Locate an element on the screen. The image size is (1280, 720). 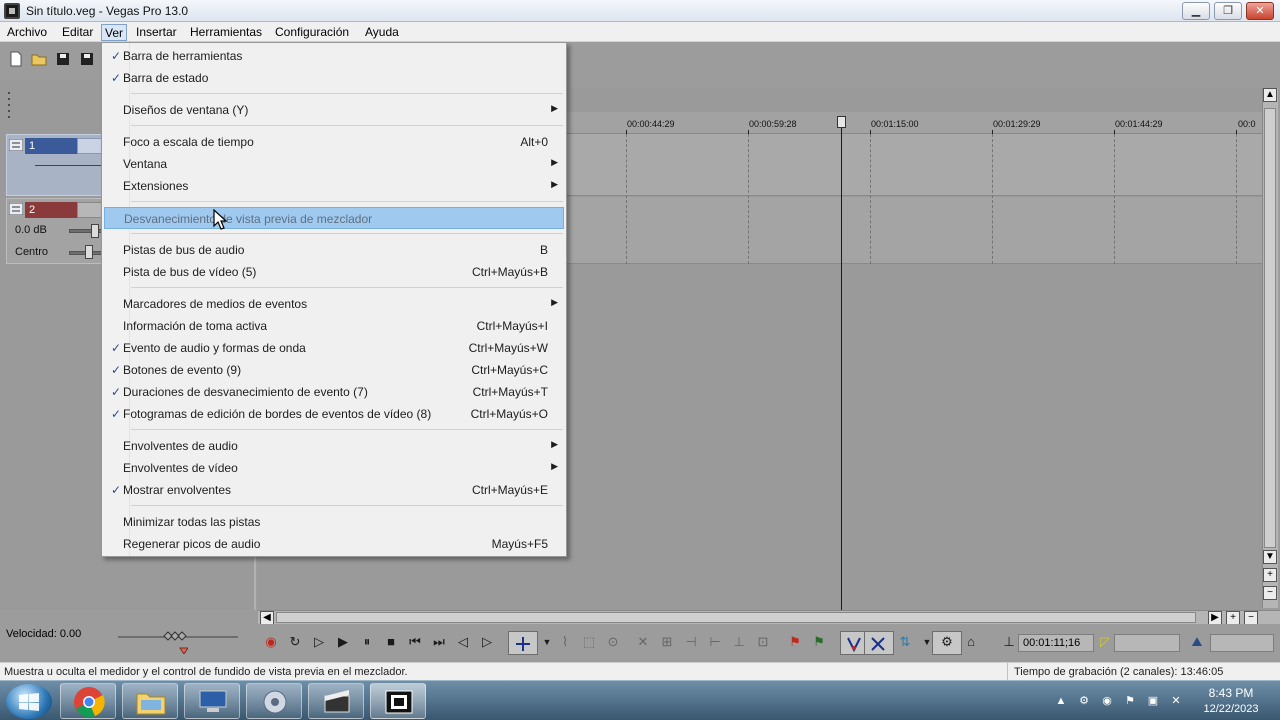
loop-playback-button: ↻ is located at coordinates (295, 642).